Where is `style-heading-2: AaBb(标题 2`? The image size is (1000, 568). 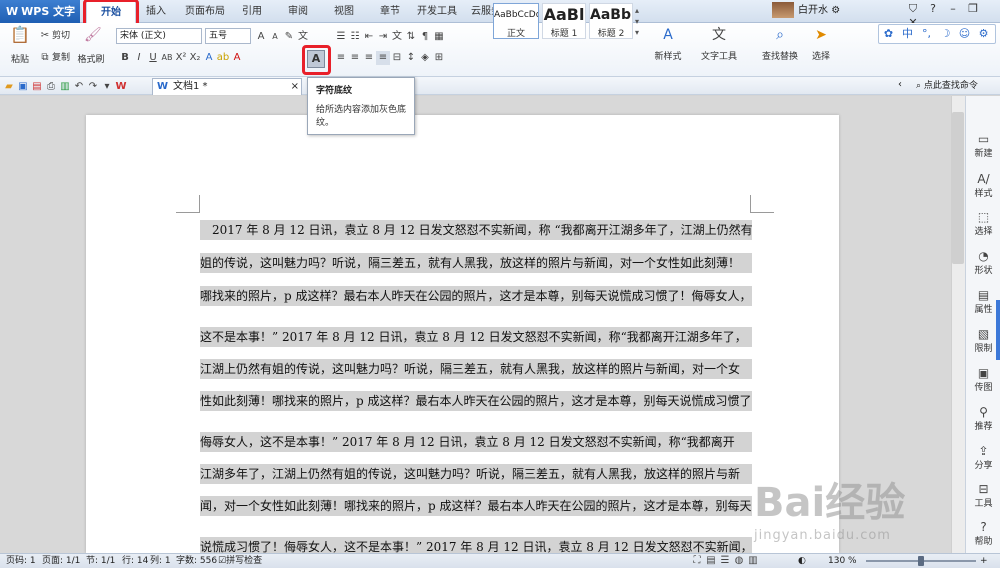
style-heading-2: AaBb(标题 2 is located at coordinates (611, 21).